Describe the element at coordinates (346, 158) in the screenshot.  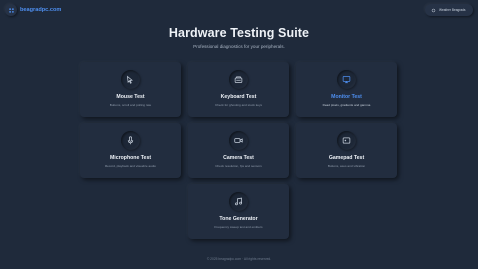
I see `card-title: Gamepad Test` at that location.